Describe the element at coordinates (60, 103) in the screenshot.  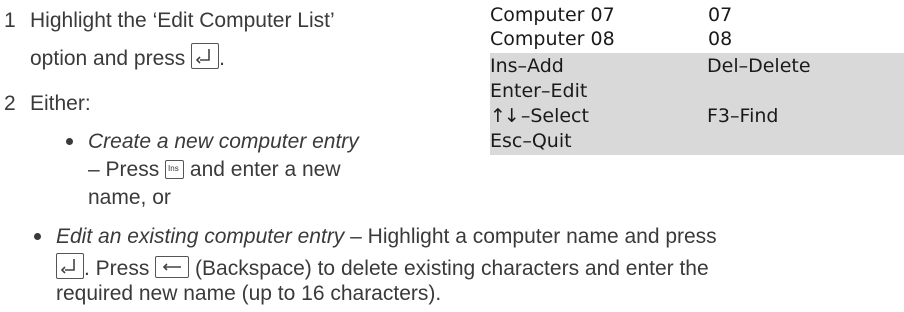
I see `step-2-intro: Either:` at that location.